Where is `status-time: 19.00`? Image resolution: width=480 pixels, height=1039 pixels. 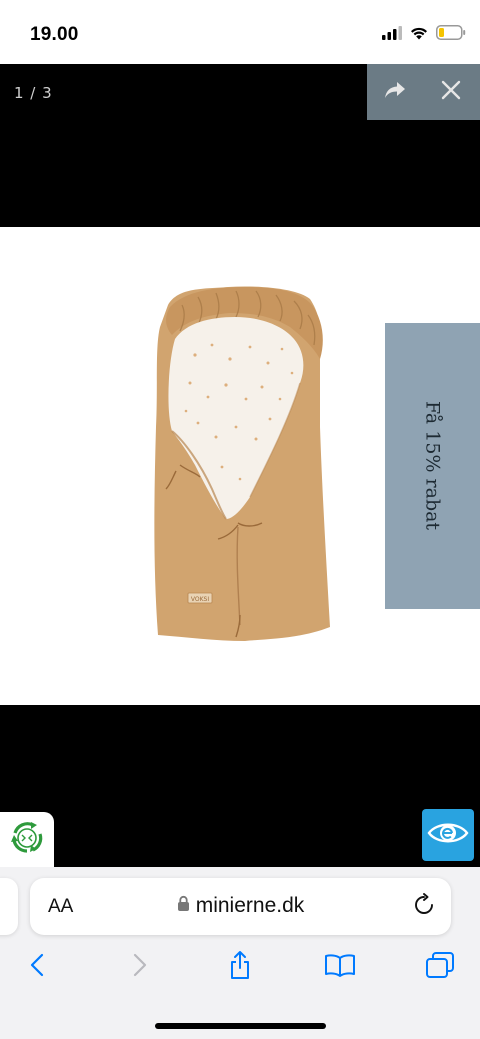
status-time: 19.00 is located at coordinates (54, 34).